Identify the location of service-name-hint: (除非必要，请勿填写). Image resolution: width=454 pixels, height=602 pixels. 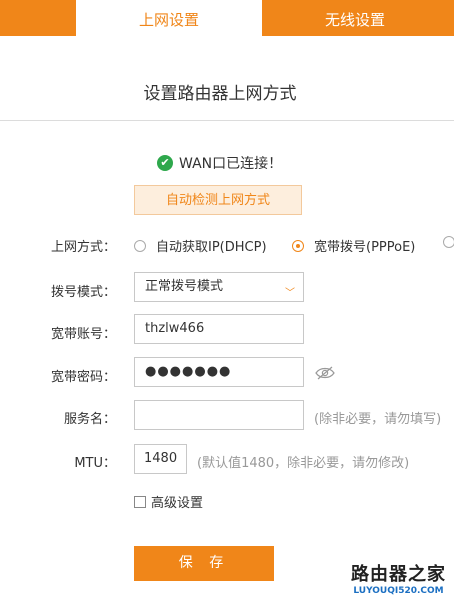
(378, 419).